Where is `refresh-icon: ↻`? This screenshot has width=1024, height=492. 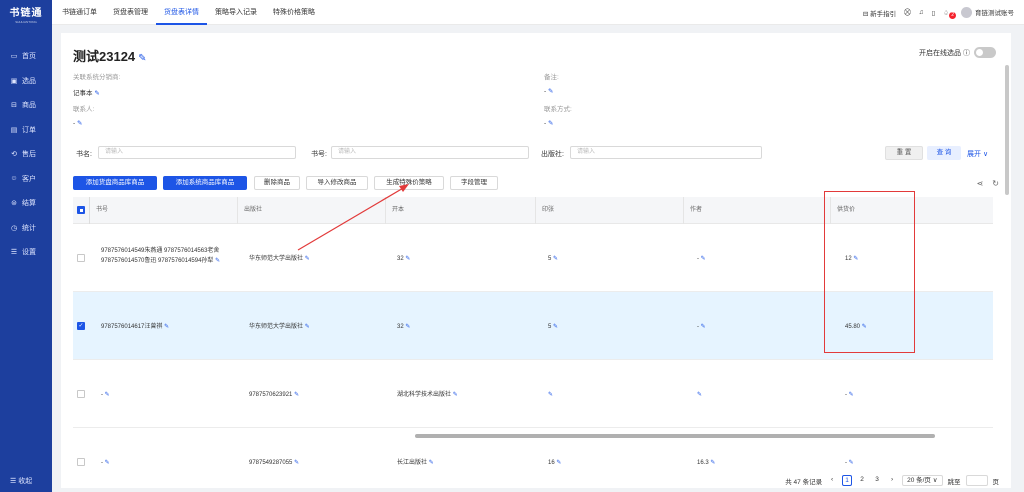
refresh-icon: ↻ is located at coordinates (995, 183).